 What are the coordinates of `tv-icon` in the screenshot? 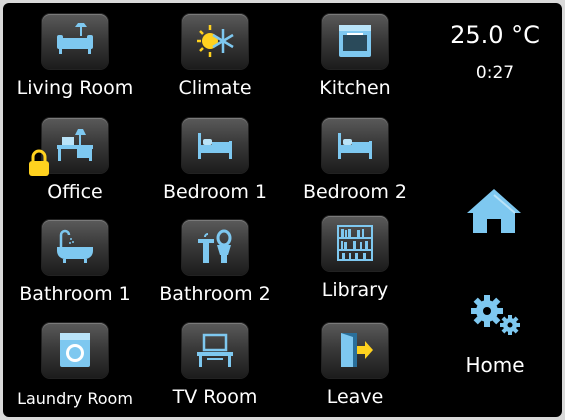 It's located at (215, 350).